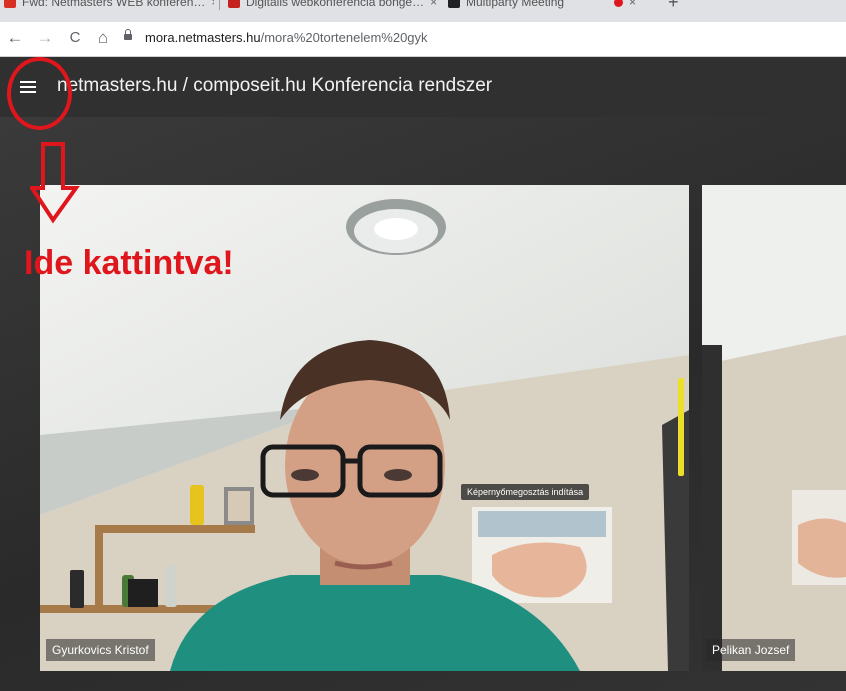 The image size is (846, 691). I want to click on home-icon: ⌂, so click(103, 38).